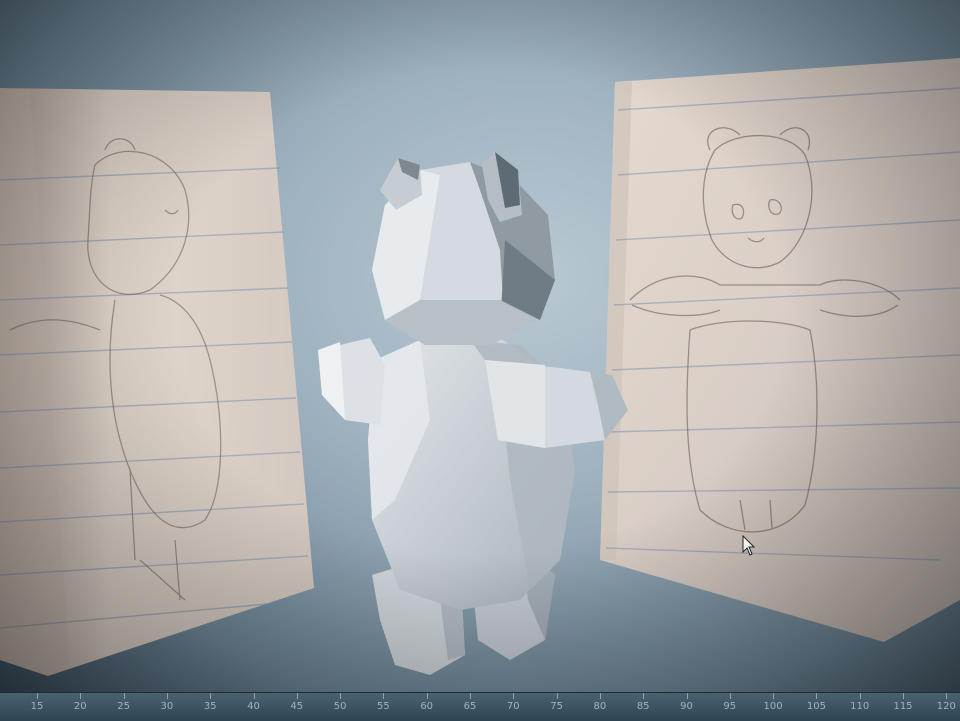  What do you see at coordinates (556, 706) in the screenshot?
I see `timeline-frame-label: 75` at bounding box center [556, 706].